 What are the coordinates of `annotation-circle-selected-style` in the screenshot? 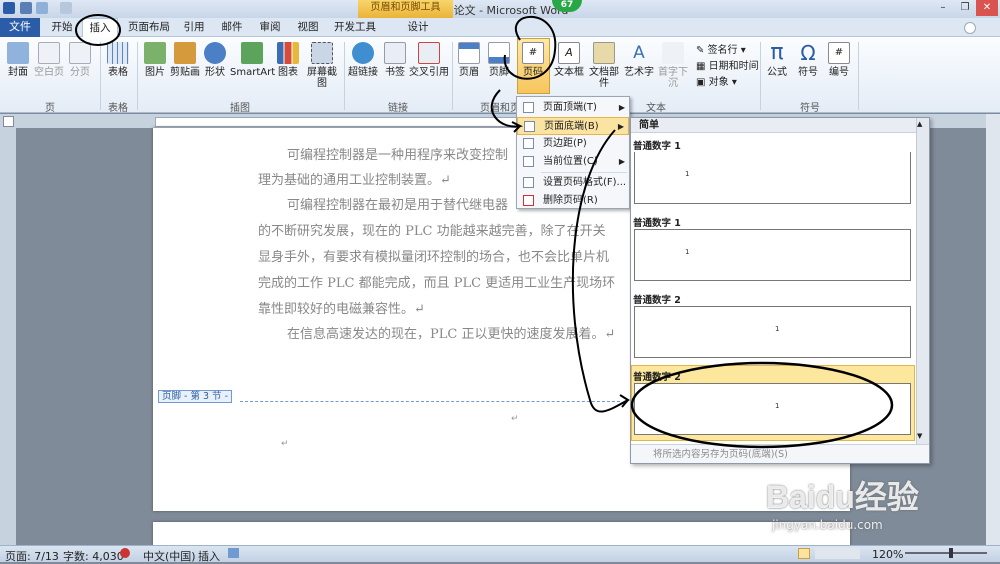 It's located at (762, 405).